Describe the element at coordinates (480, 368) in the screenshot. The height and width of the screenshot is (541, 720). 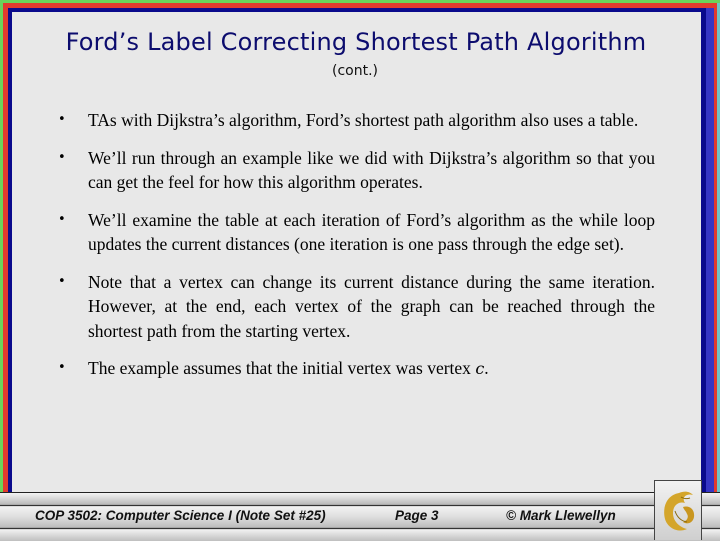
I see `vertex-name: c` at that location.